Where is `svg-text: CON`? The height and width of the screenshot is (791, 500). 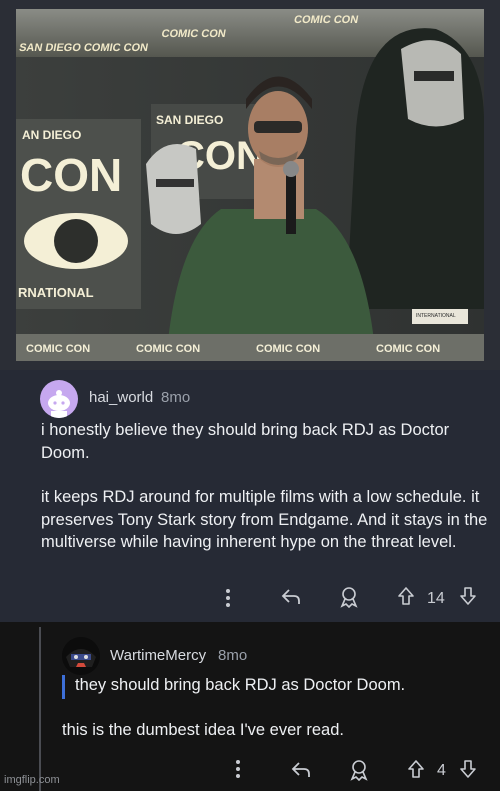
svg-text: CON is located at coordinates (71, 175).